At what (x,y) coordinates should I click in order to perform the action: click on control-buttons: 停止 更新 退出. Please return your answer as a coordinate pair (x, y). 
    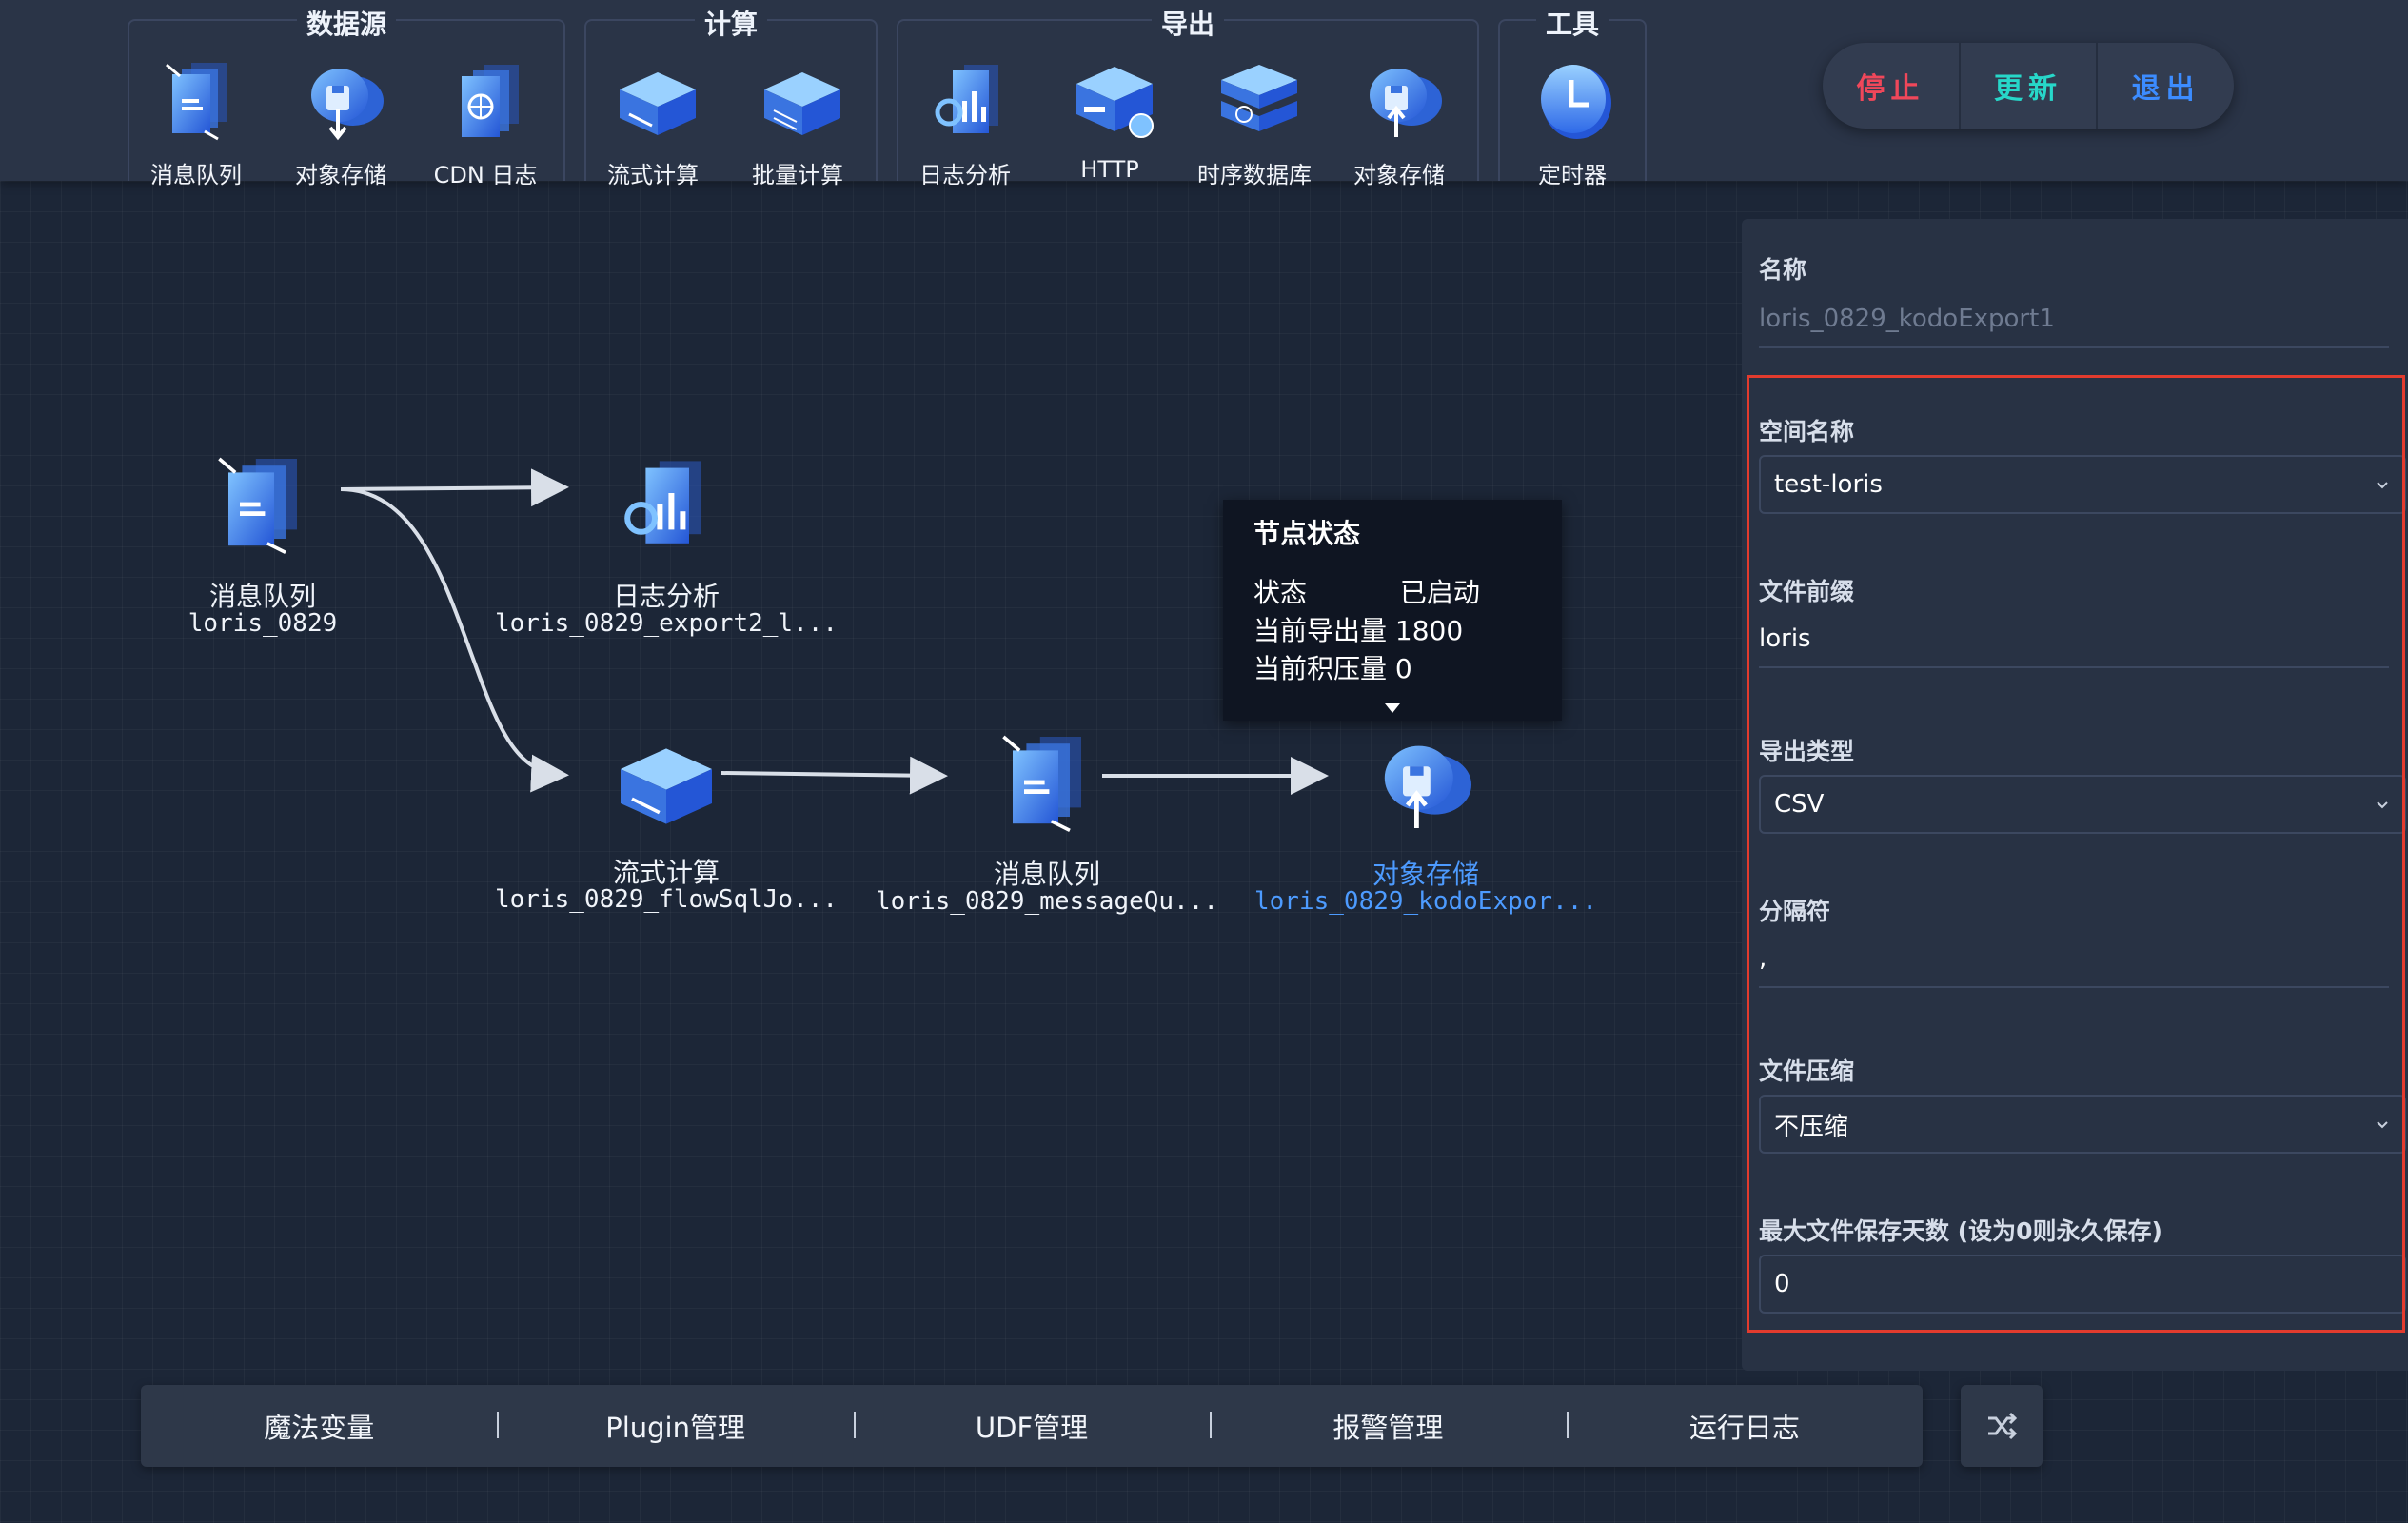
    Looking at the image, I should click on (2028, 86).